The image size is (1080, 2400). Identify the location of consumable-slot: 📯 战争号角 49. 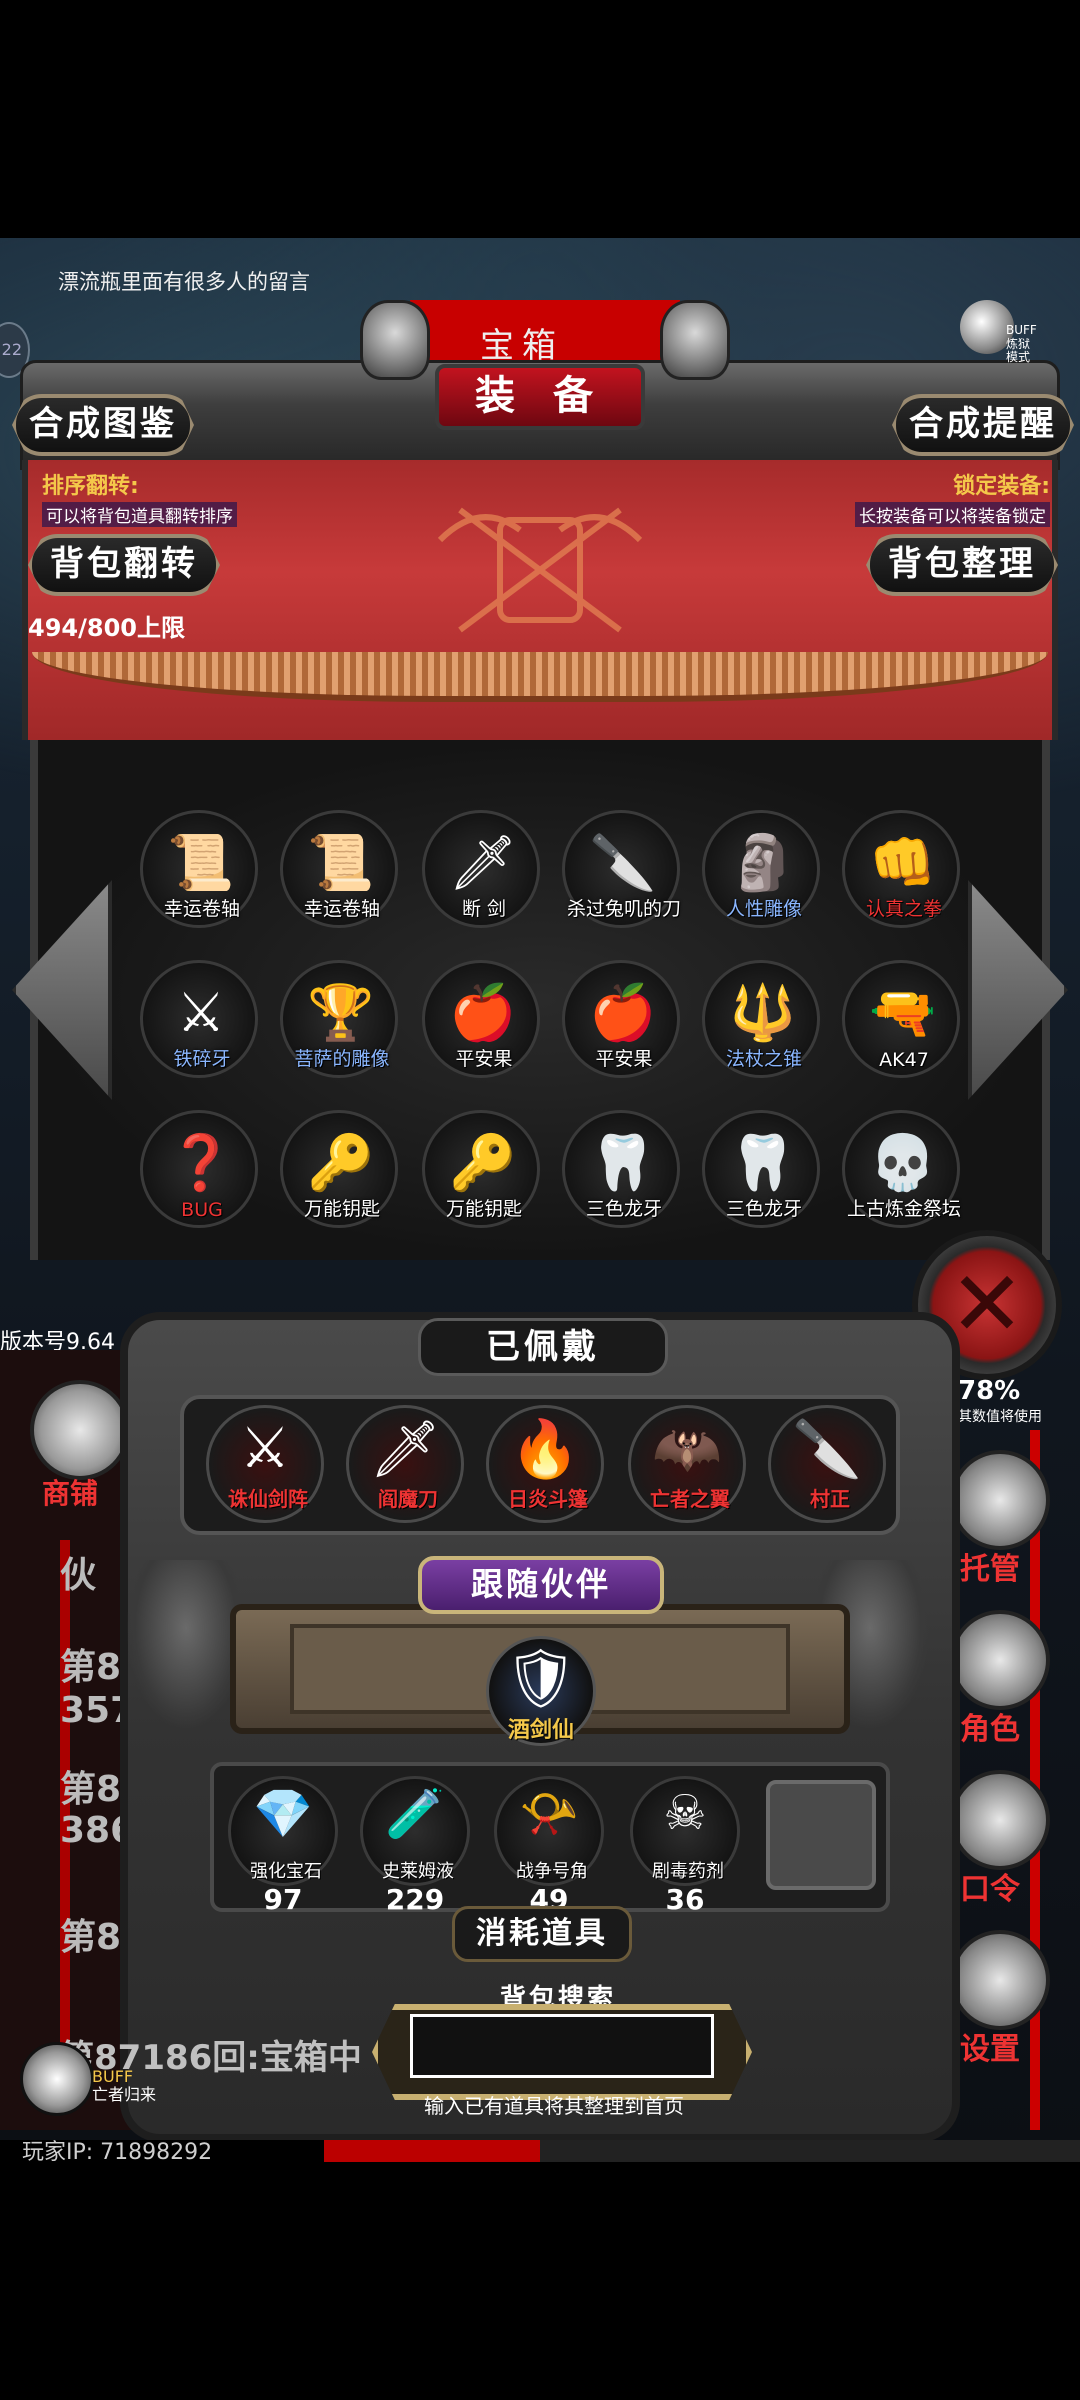
(549, 1846).